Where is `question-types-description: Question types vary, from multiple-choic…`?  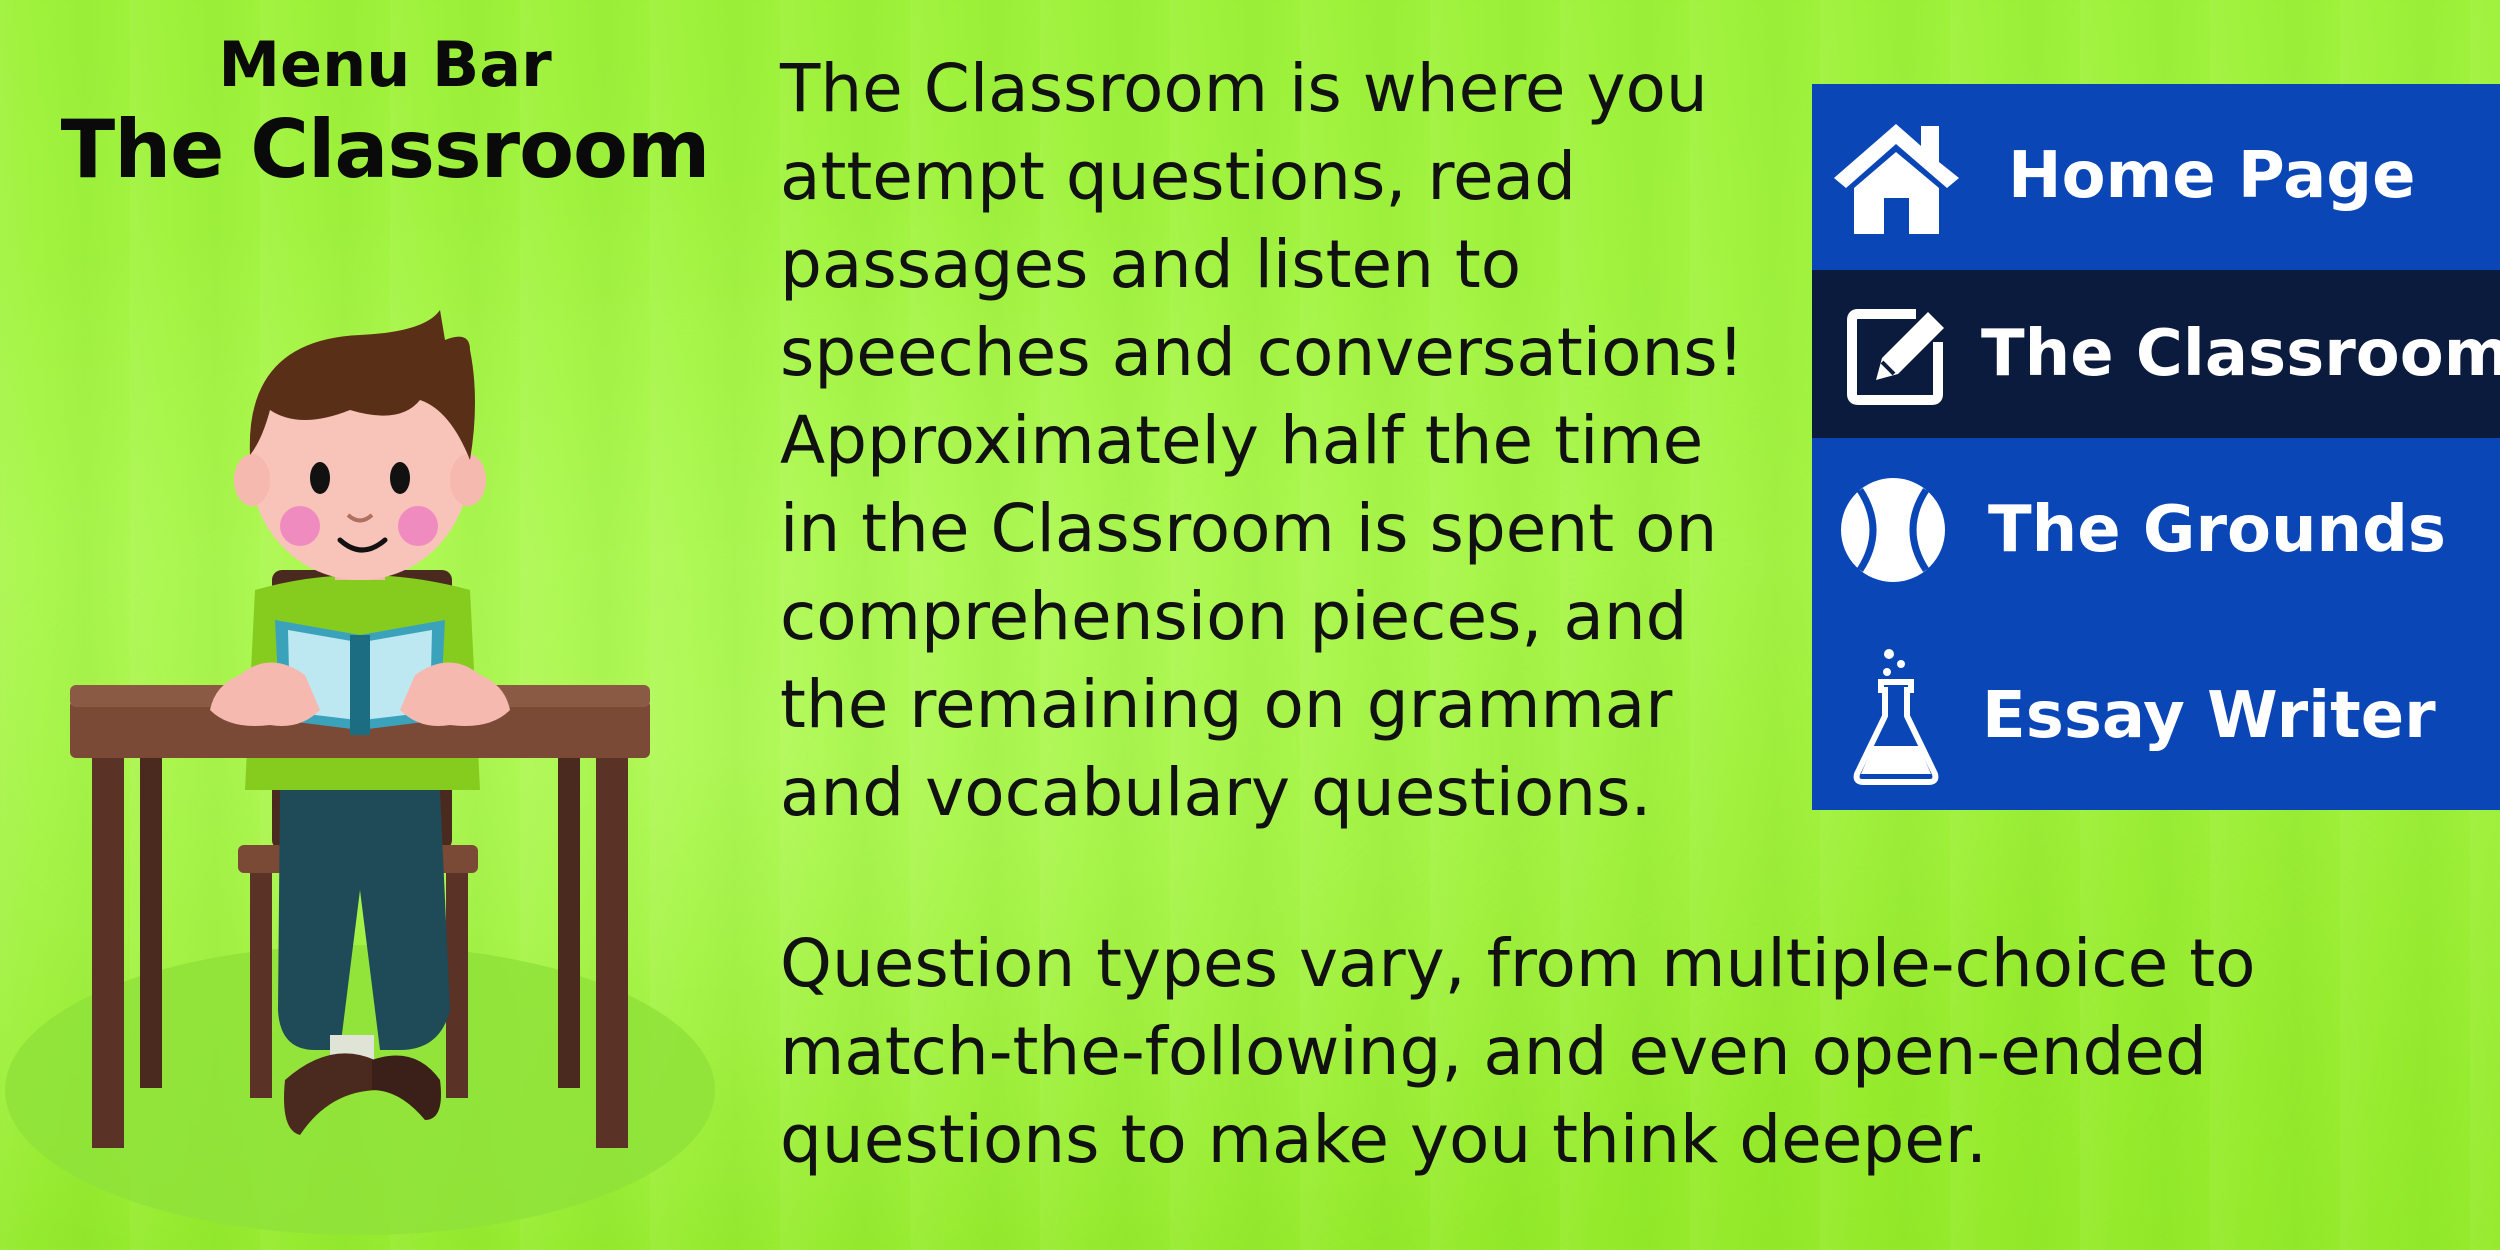 question-types-description: Question types vary, from multiple-choic… is located at coordinates (1518, 1051).